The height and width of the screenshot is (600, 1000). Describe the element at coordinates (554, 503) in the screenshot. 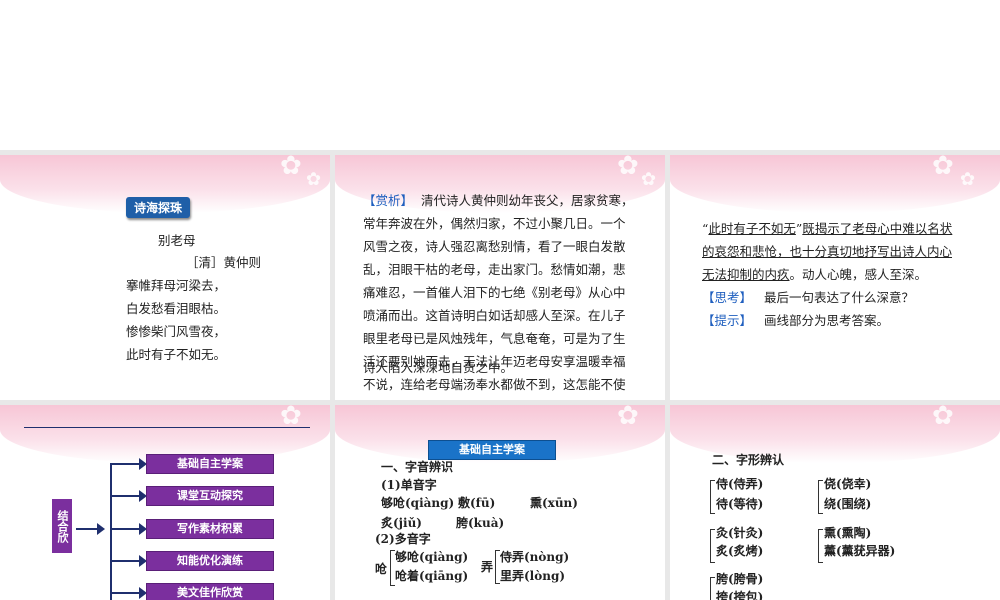

I see `word-item: 熏(xūn)` at that location.